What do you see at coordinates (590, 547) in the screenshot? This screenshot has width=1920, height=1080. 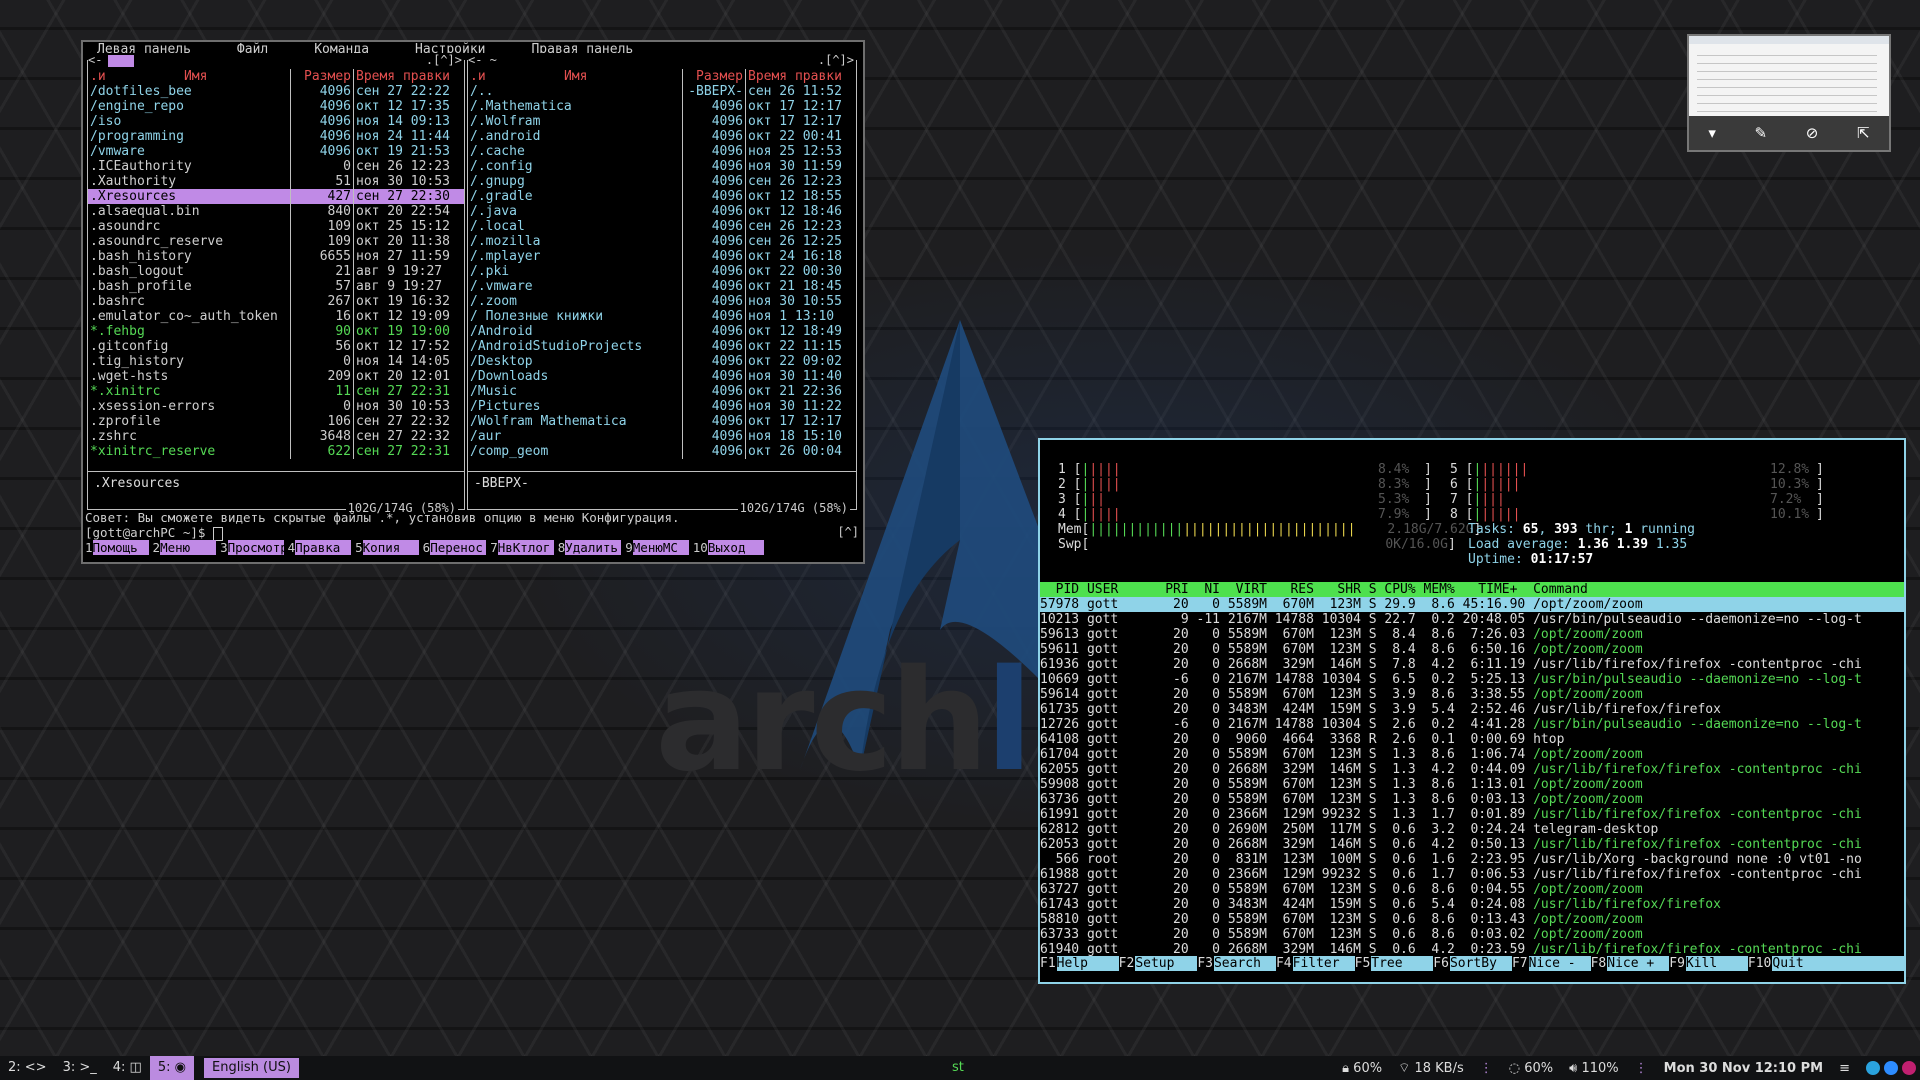 I see `fkey-8: 8 Удалить` at bounding box center [590, 547].